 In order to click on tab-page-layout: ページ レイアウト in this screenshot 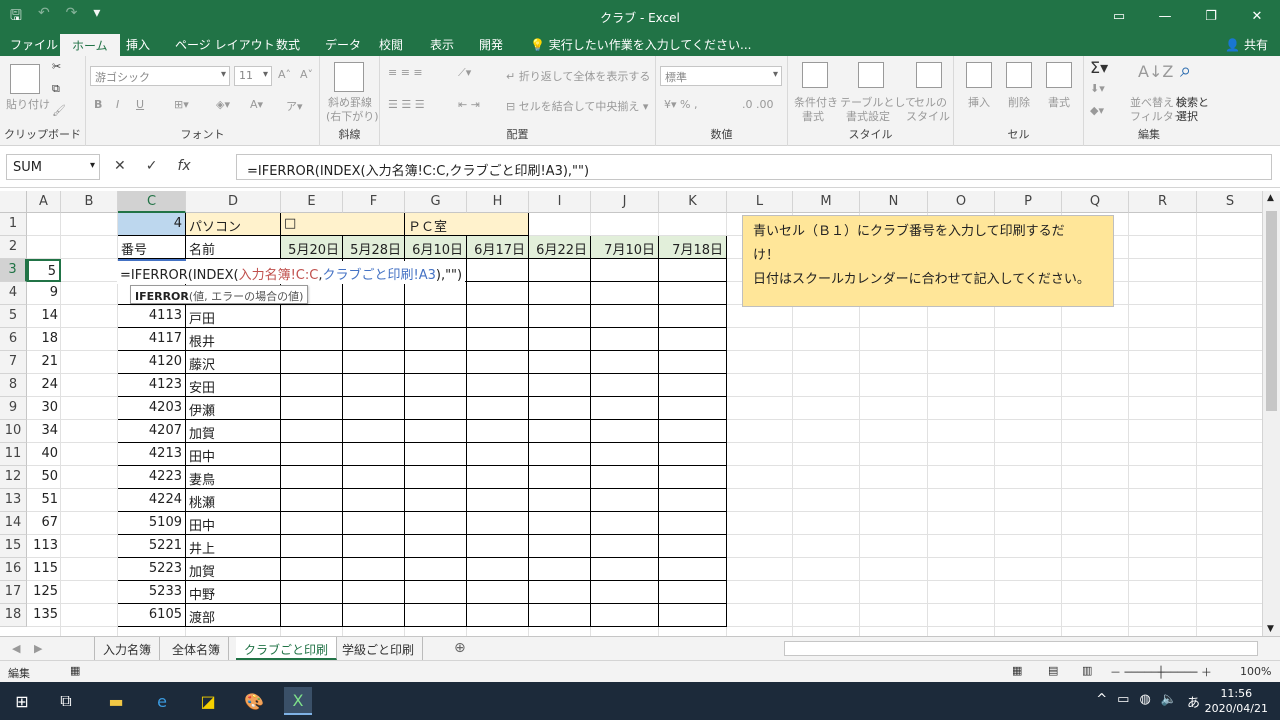, I will do `click(225, 44)`.